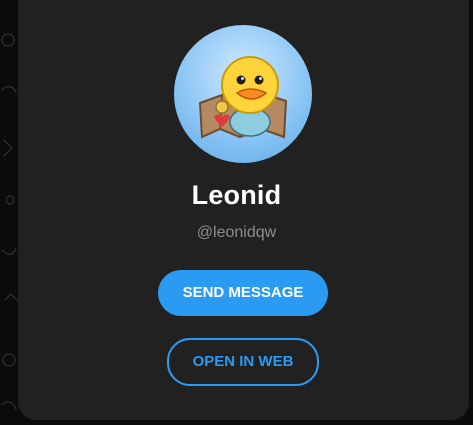 This screenshot has height=425, width=473. I want to click on profile-name: Leonid, so click(236, 195).